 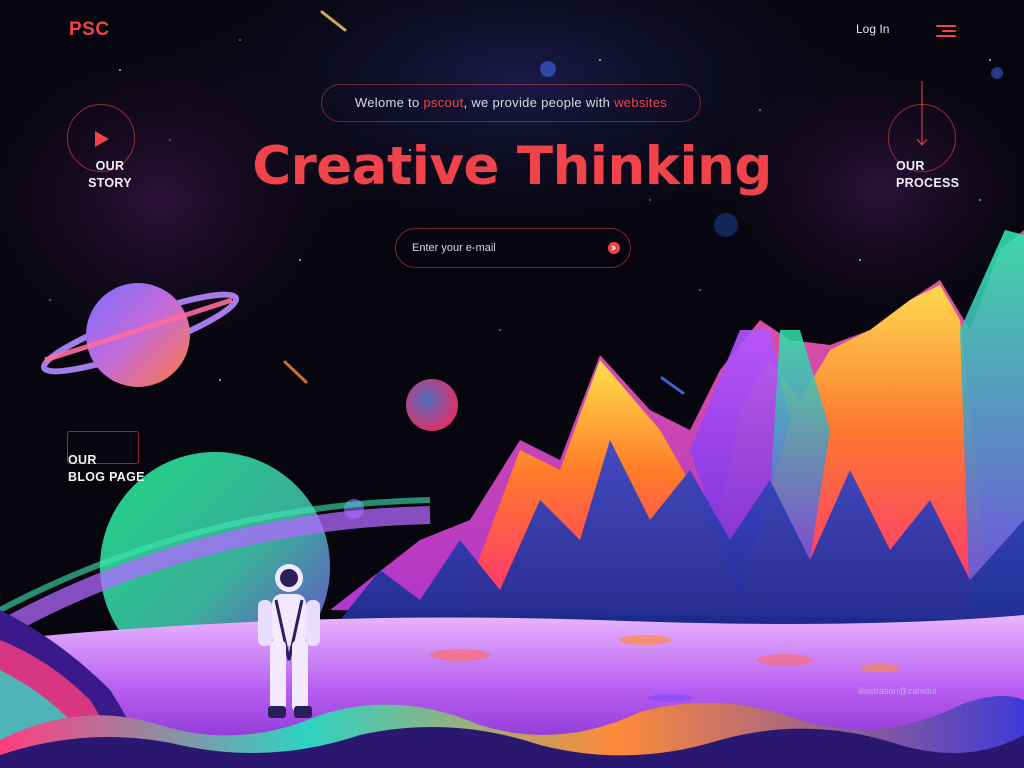 I want to click on hamburger-menu-icon, so click(x=946, y=31).